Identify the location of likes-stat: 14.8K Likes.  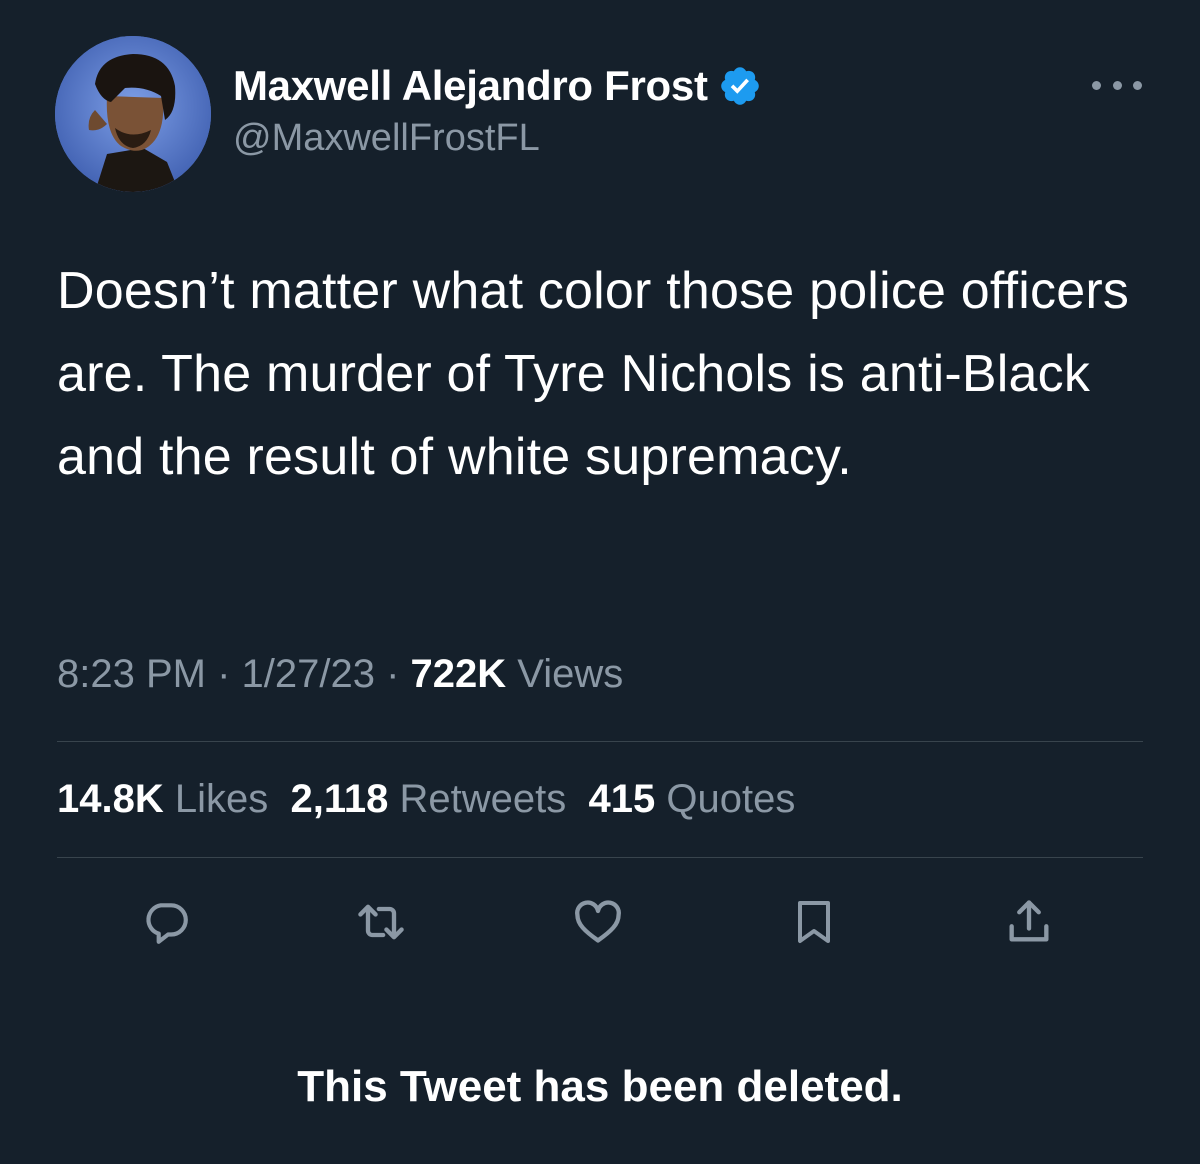
(162, 799).